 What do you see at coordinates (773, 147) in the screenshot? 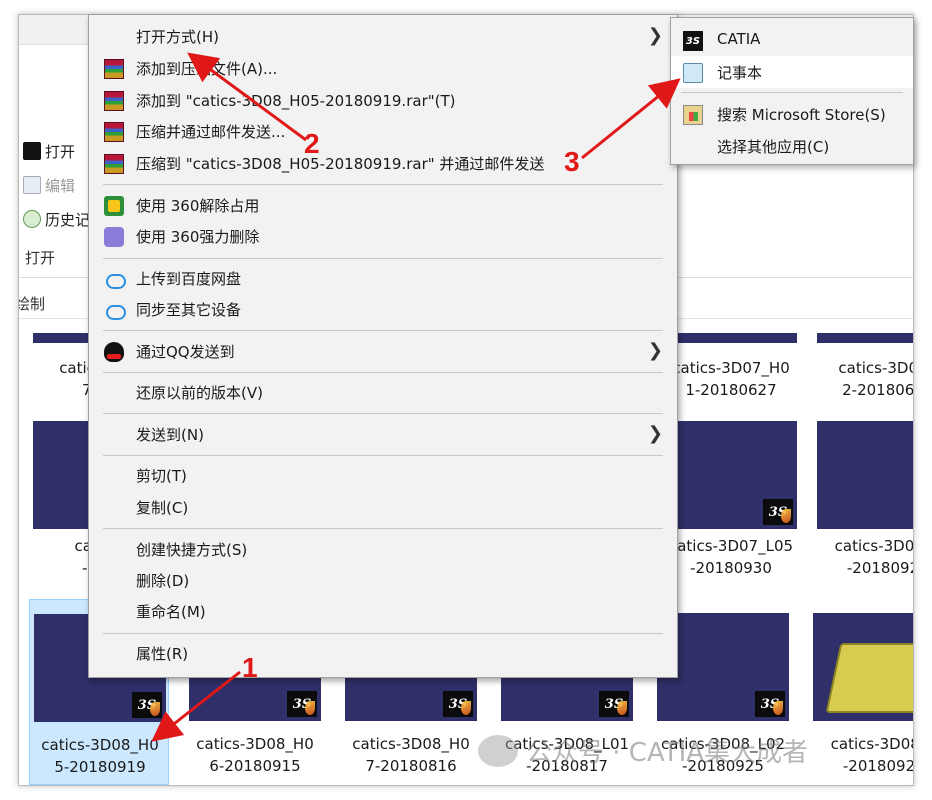
I see `submenu-item-label: 选择其他应用(C)` at bounding box center [773, 147].